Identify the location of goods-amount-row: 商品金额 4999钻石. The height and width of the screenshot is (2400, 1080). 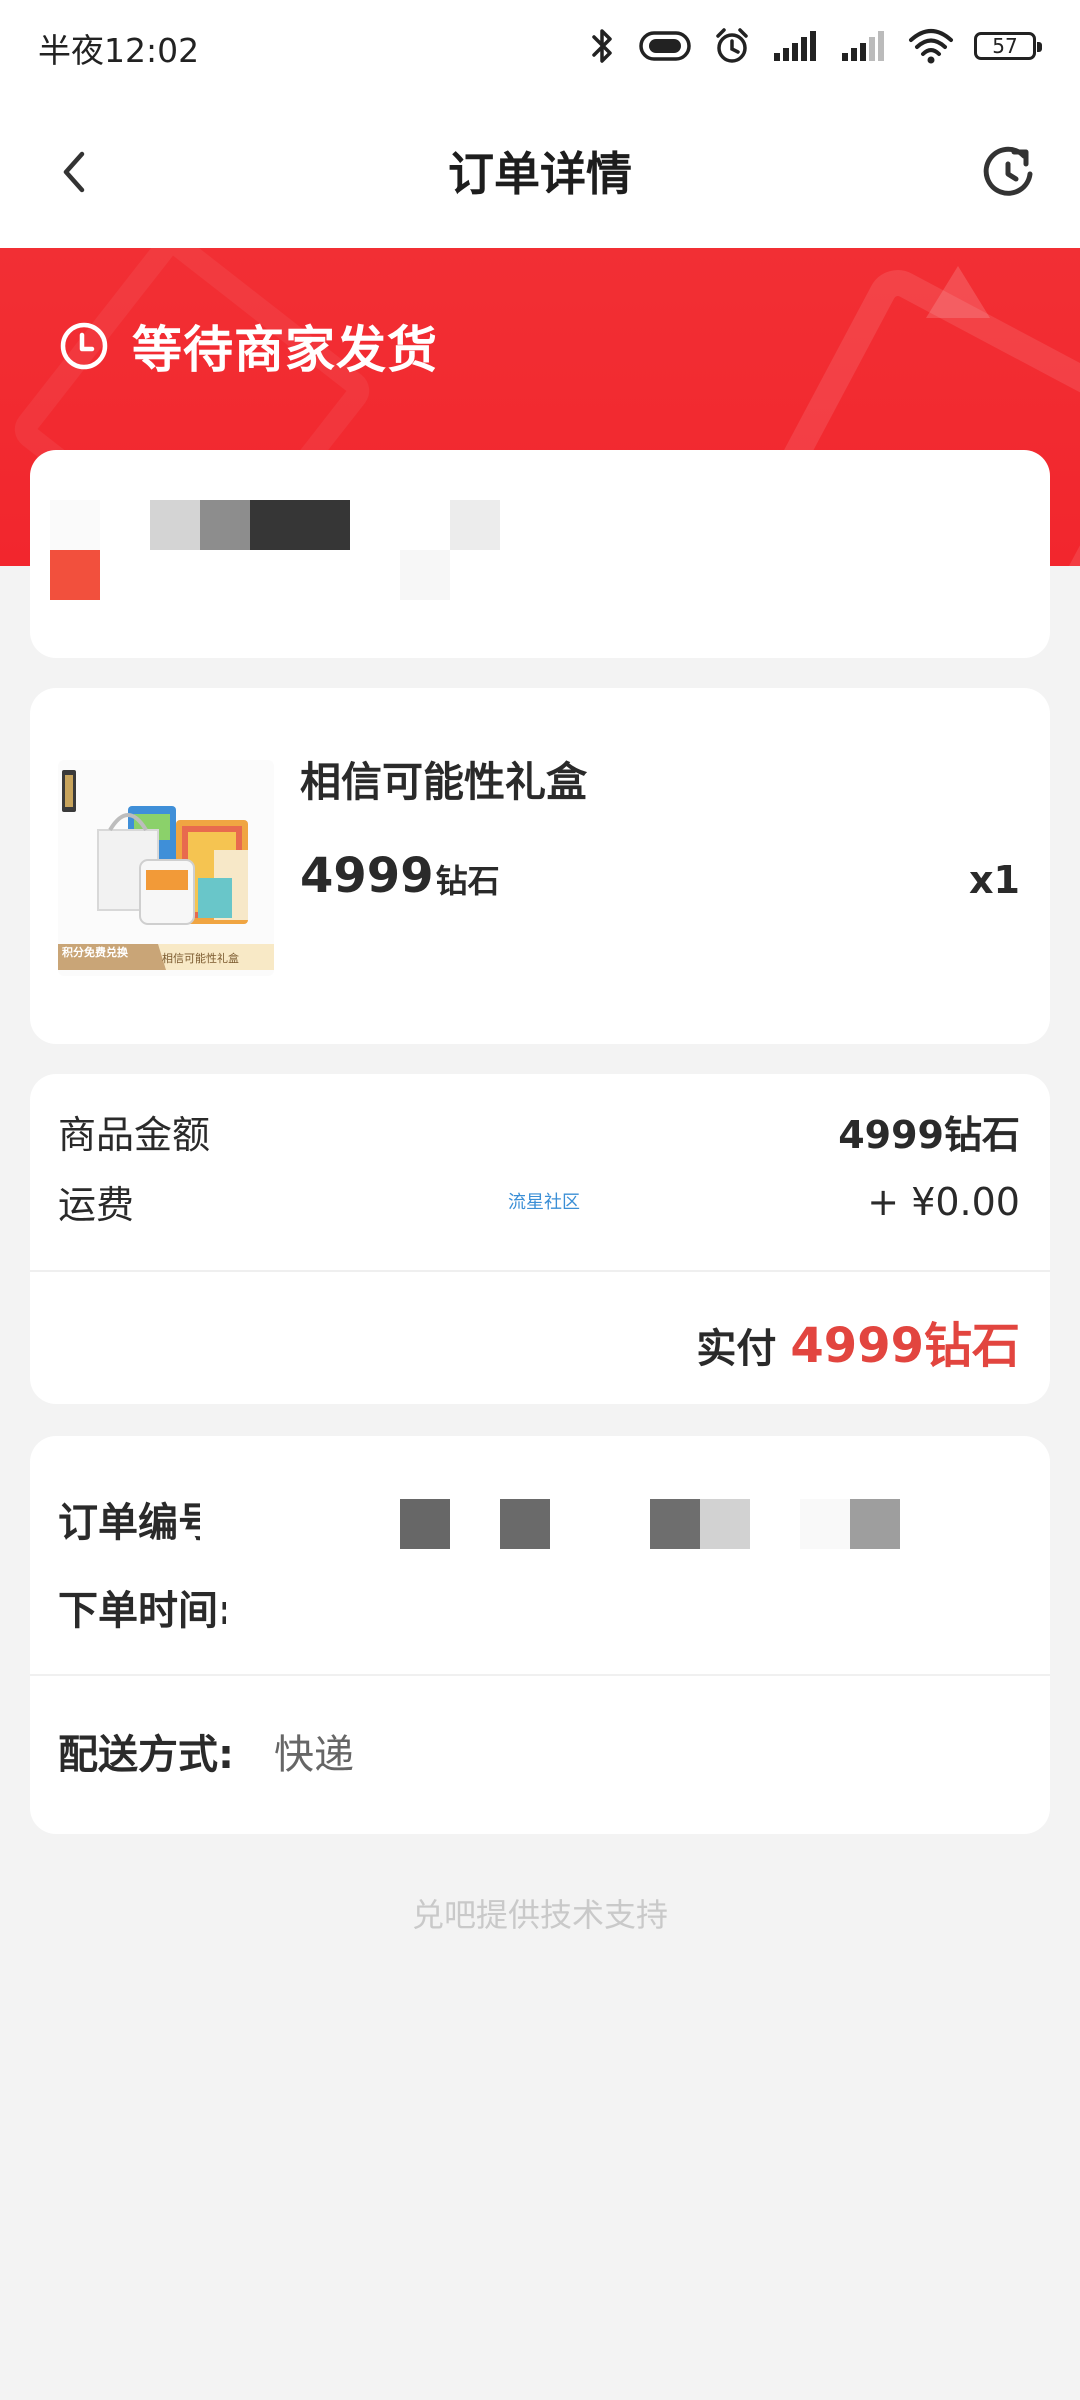
(539, 1131).